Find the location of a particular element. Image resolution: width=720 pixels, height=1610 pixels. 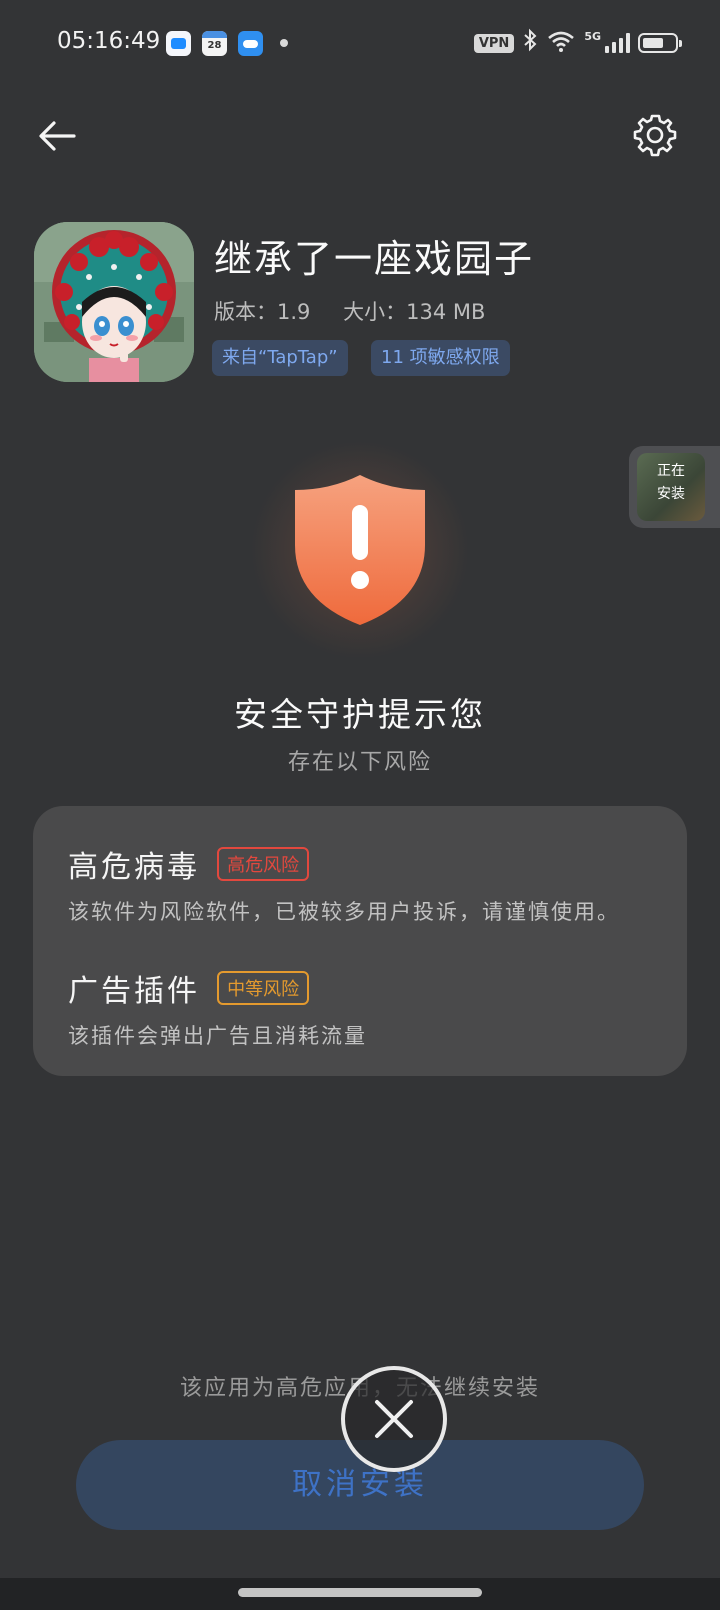

home-indicator is located at coordinates (360, 1592).